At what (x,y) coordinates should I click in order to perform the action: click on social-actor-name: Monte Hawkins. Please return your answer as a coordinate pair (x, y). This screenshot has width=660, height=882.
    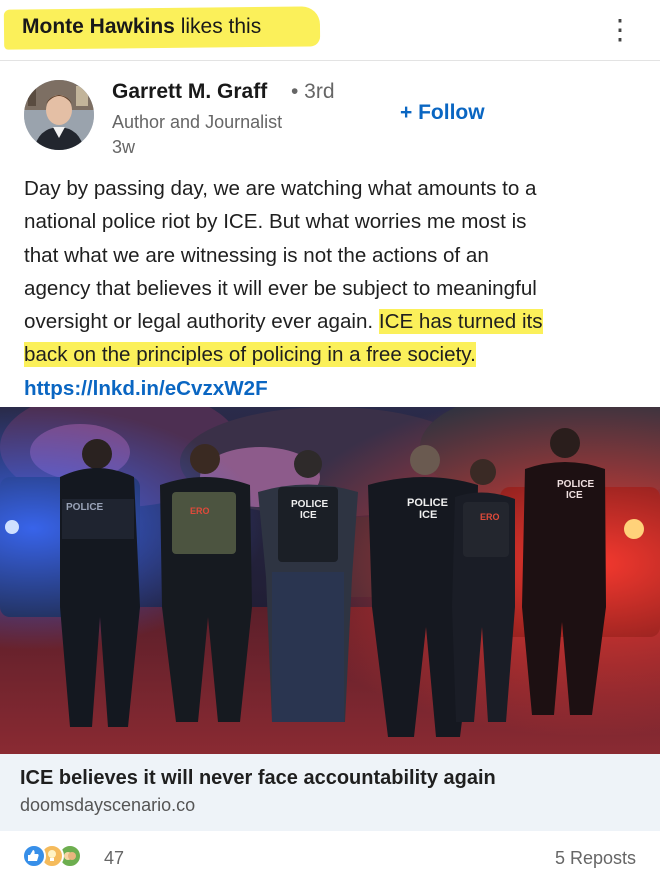
    Looking at the image, I should click on (98, 26).